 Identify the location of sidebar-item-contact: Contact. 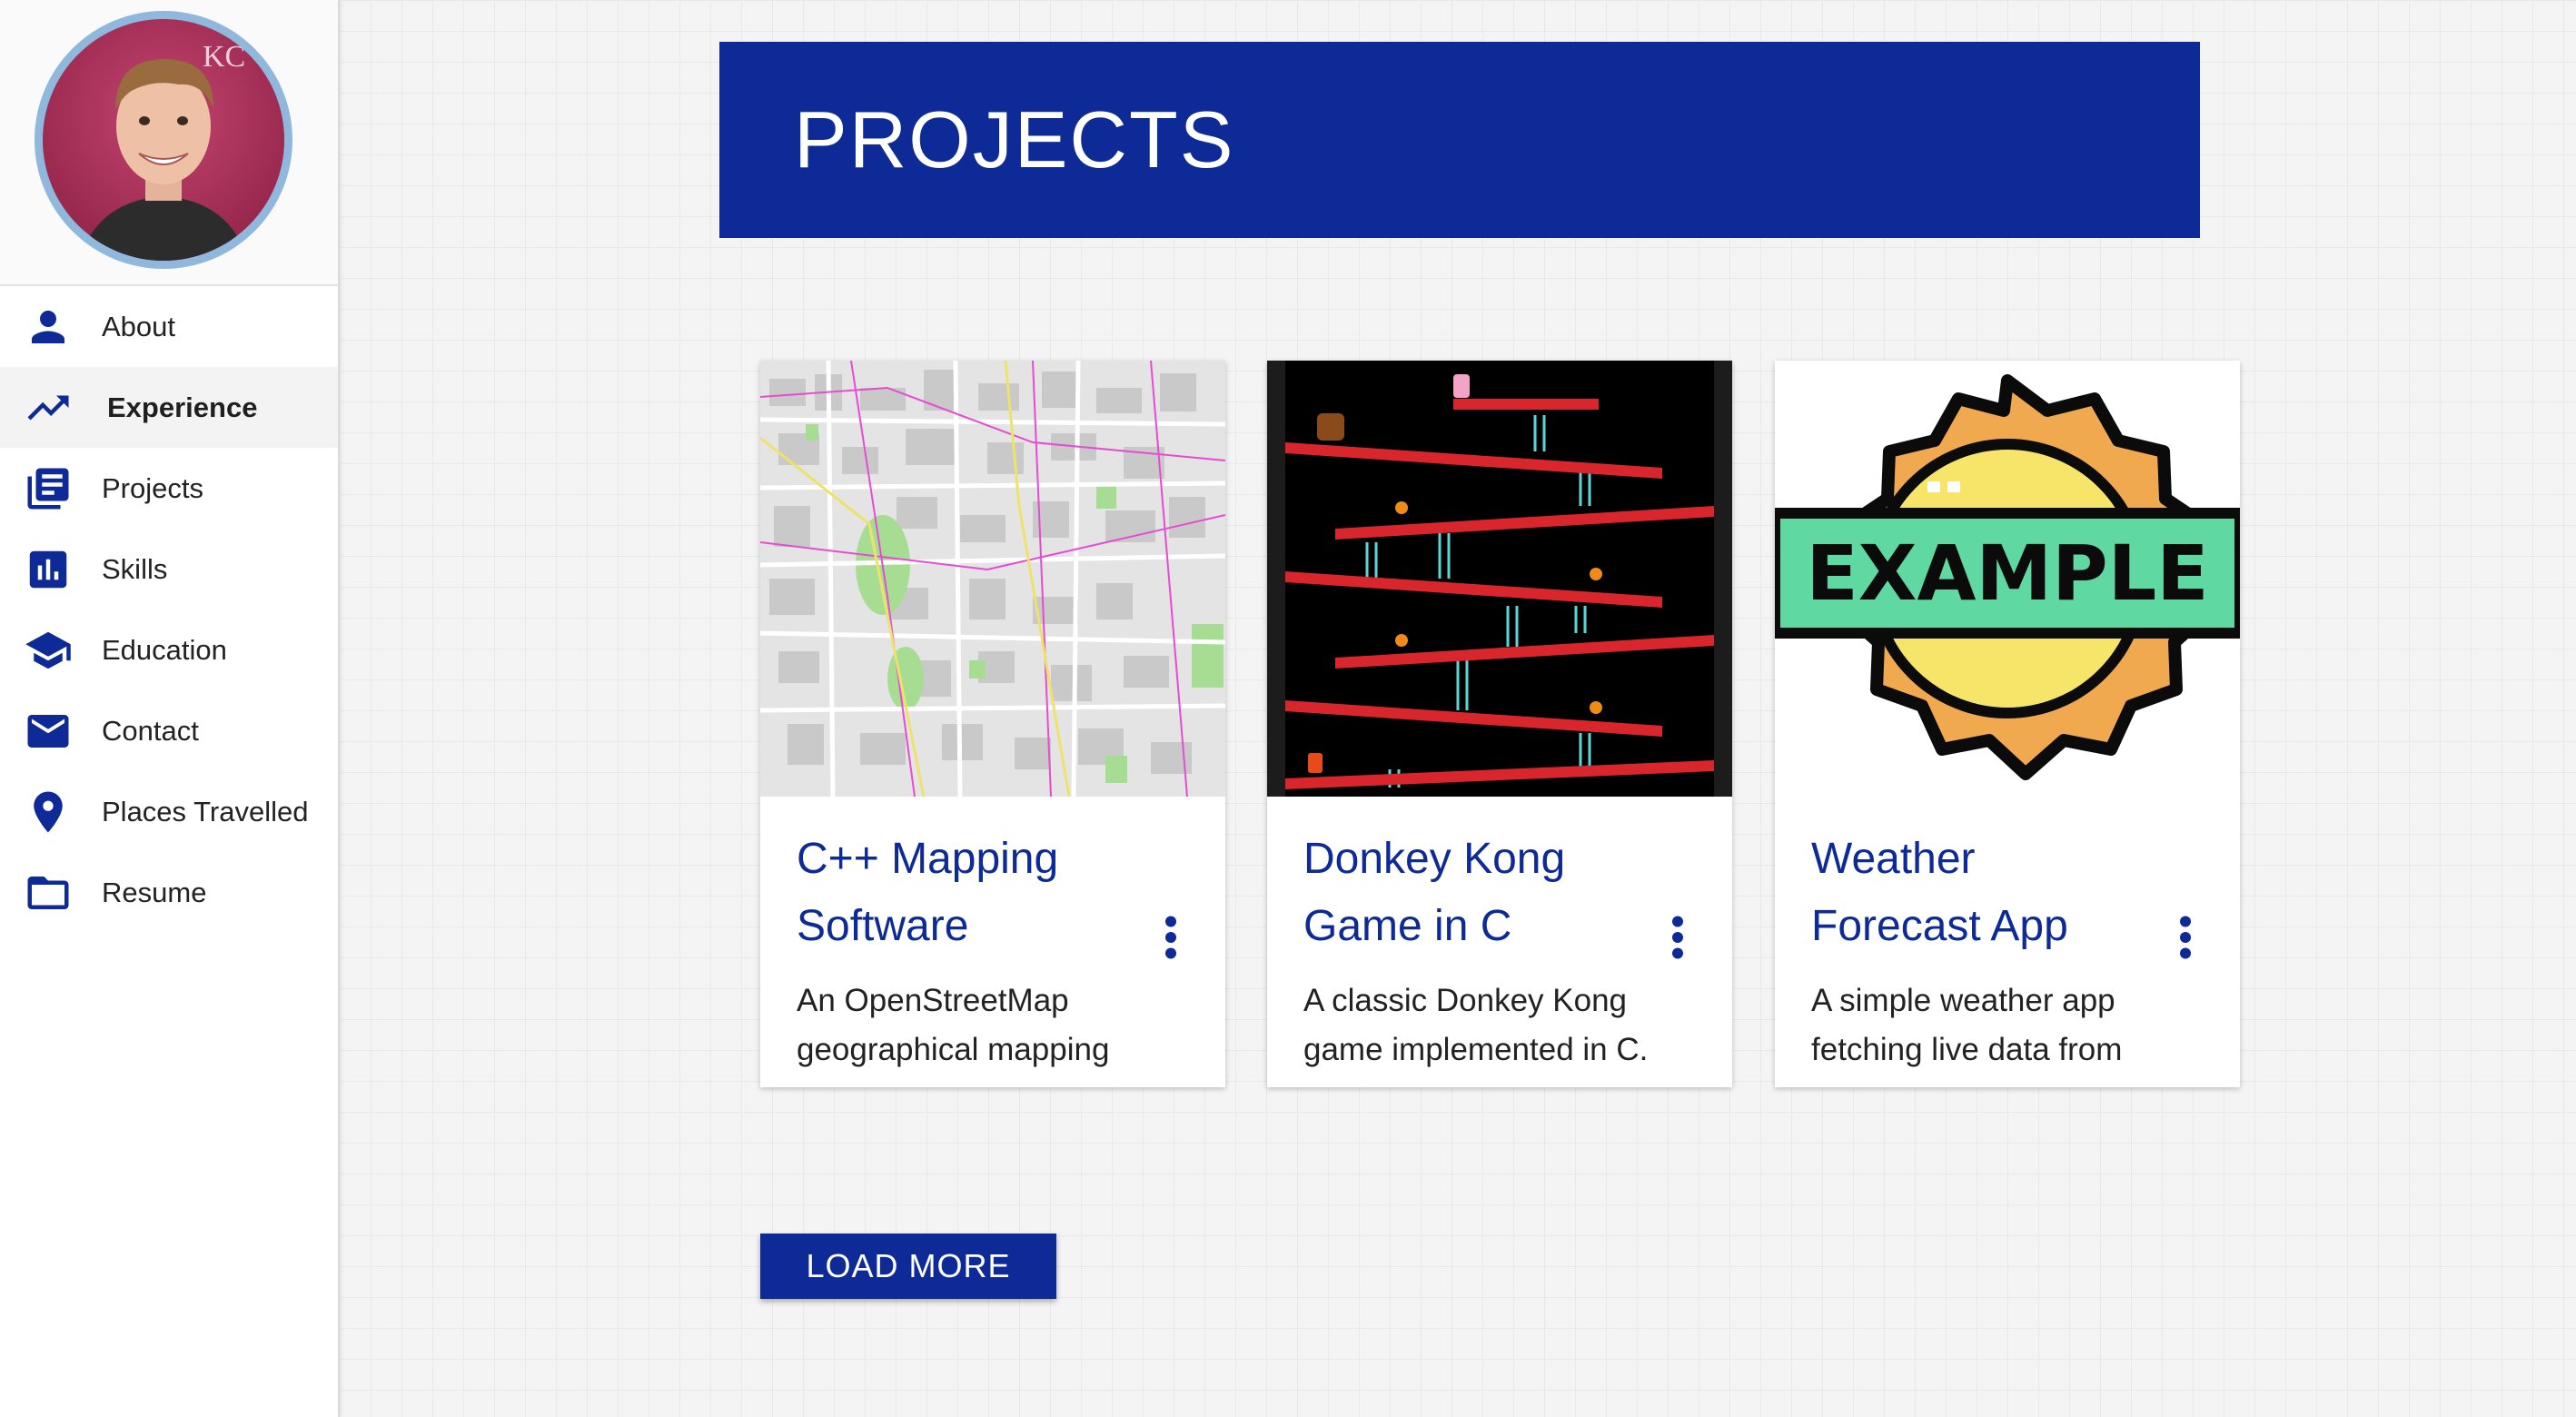
(169, 731).